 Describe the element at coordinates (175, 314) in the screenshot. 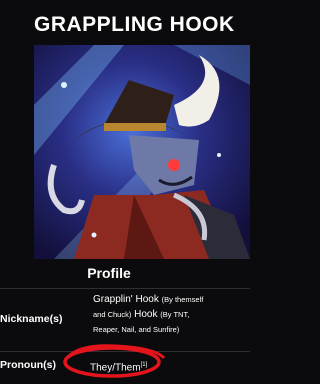

I see `nickname-2-note: (By TNT,` at that location.